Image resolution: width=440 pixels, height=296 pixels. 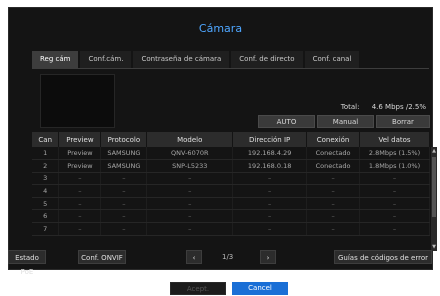 What do you see at coordinates (181, 59) in the screenshot?
I see `tab-camera-password: Contraseña de cámara` at bounding box center [181, 59].